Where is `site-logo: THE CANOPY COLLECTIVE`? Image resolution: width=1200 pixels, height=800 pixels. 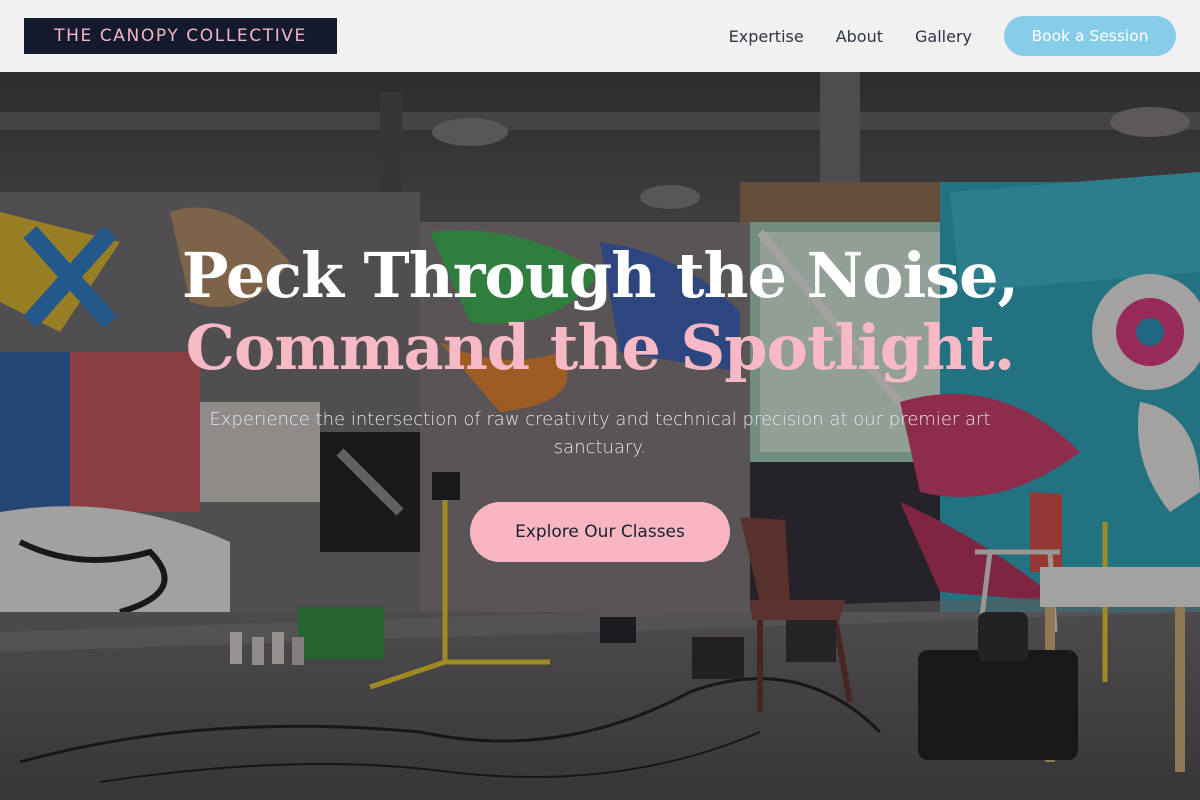
site-logo: THE CANOPY COLLECTIVE is located at coordinates (180, 36).